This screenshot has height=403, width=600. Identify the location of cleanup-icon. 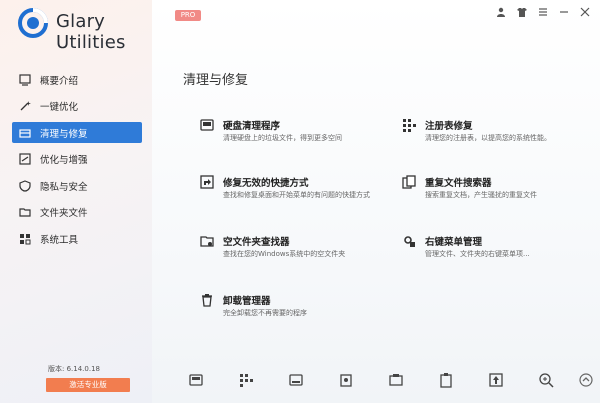
(25, 133).